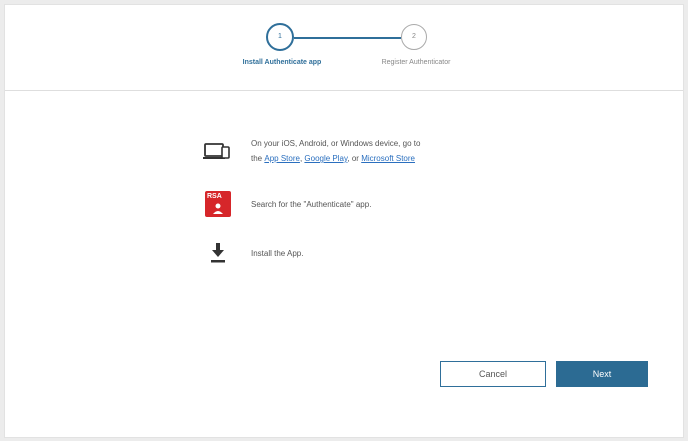  Describe the element at coordinates (216, 151) in the screenshot. I see `devices-icon` at that location.